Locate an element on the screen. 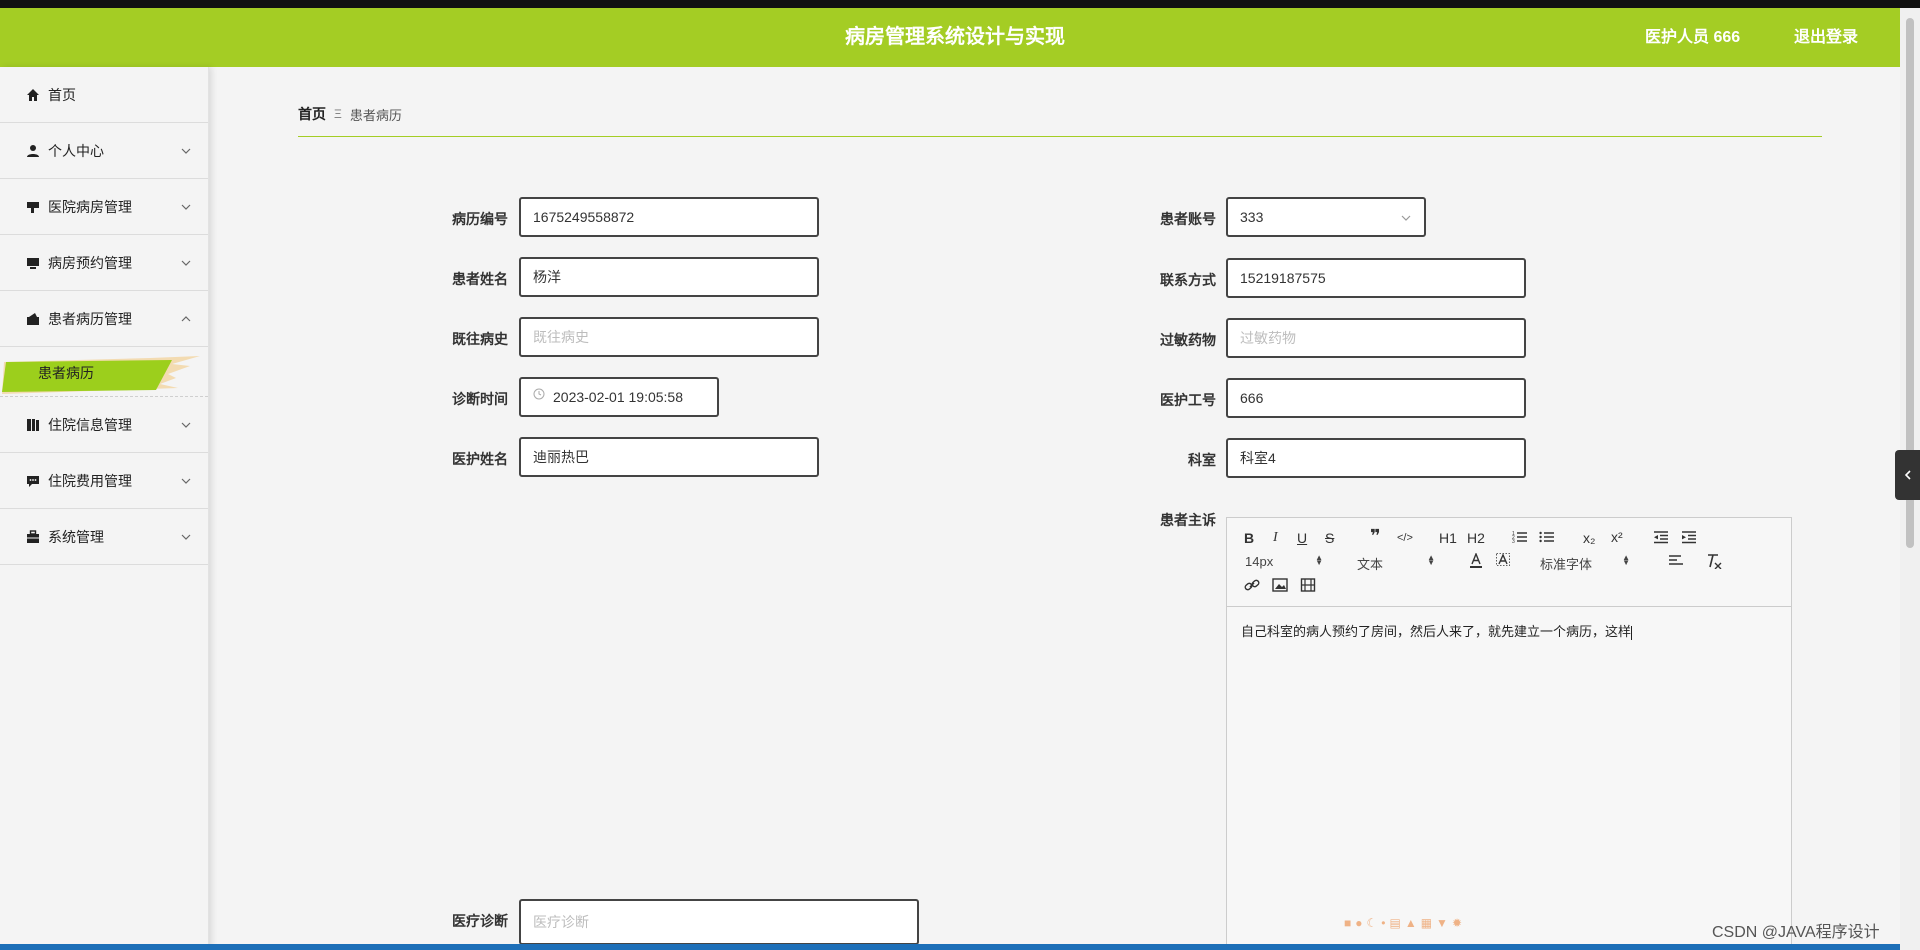  header-two-icon: H2 is located at coordinates (1476, 538).